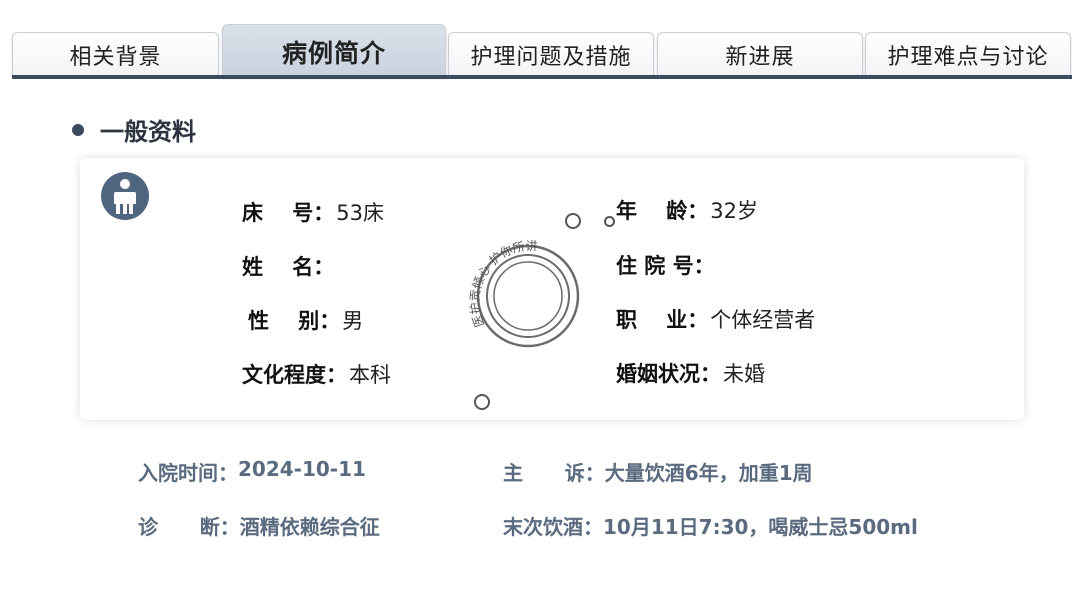 The image size is (1080, 608). I want to click on section-title: 一般资料, so click(134, 129).